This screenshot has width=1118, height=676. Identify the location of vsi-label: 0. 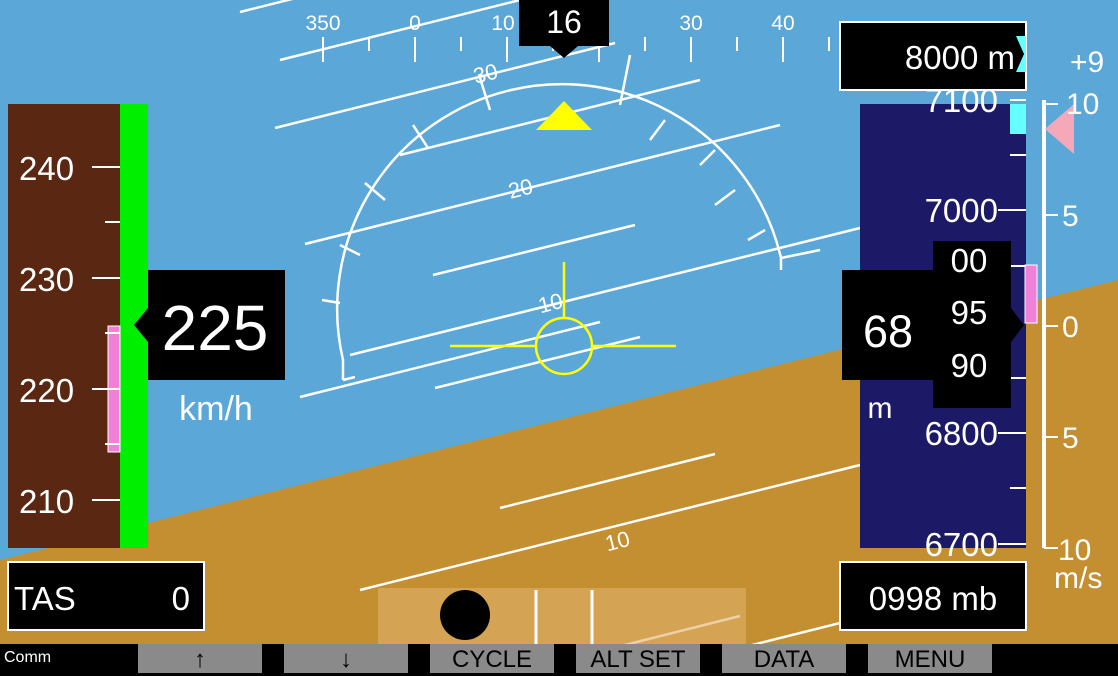
(1070, 327).